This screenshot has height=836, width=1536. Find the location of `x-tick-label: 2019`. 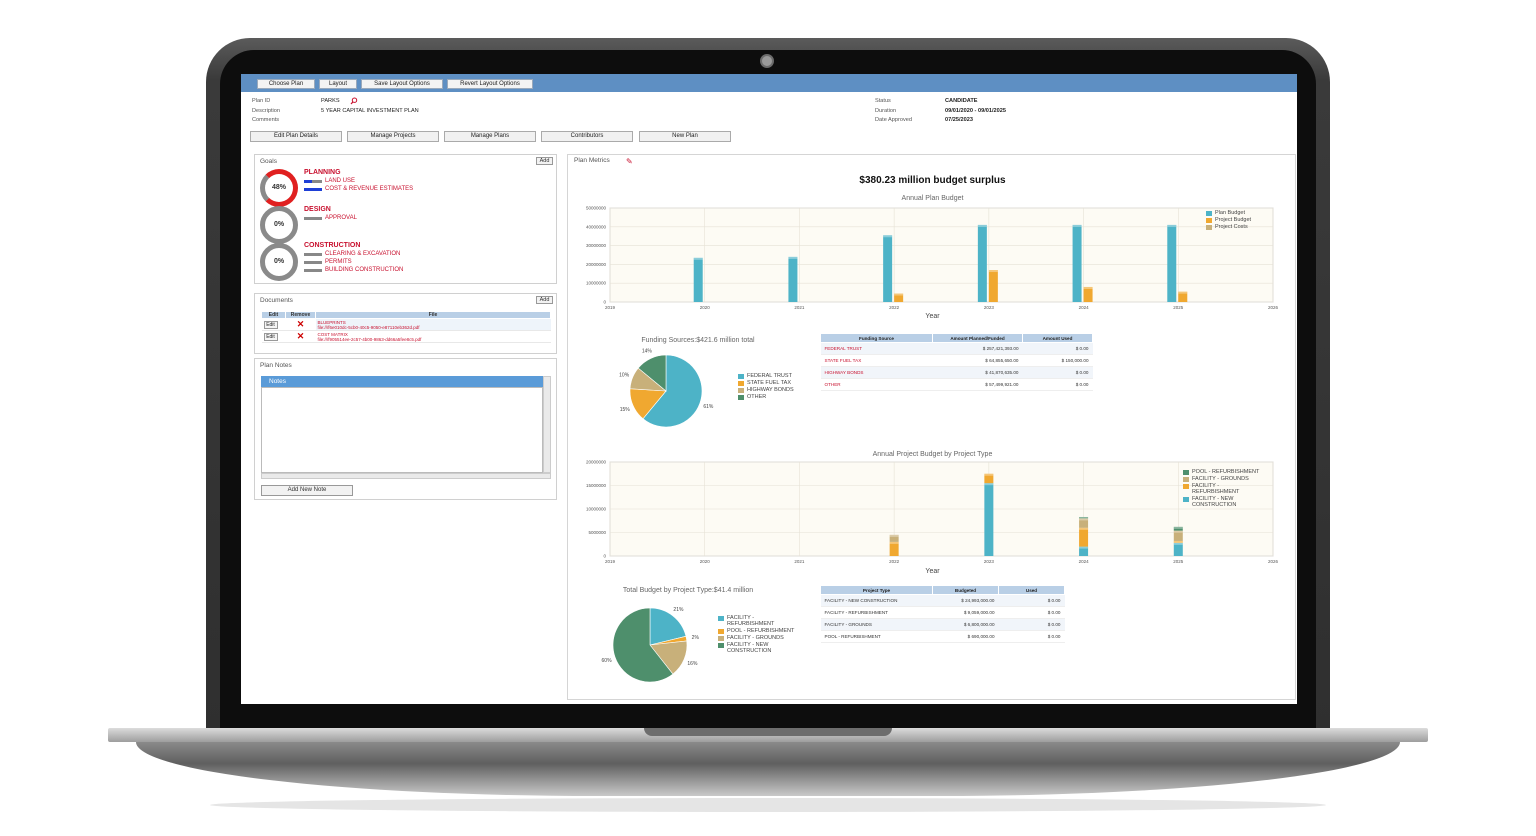

x-tick-label: 2019 is located at coordinates (610, 307).